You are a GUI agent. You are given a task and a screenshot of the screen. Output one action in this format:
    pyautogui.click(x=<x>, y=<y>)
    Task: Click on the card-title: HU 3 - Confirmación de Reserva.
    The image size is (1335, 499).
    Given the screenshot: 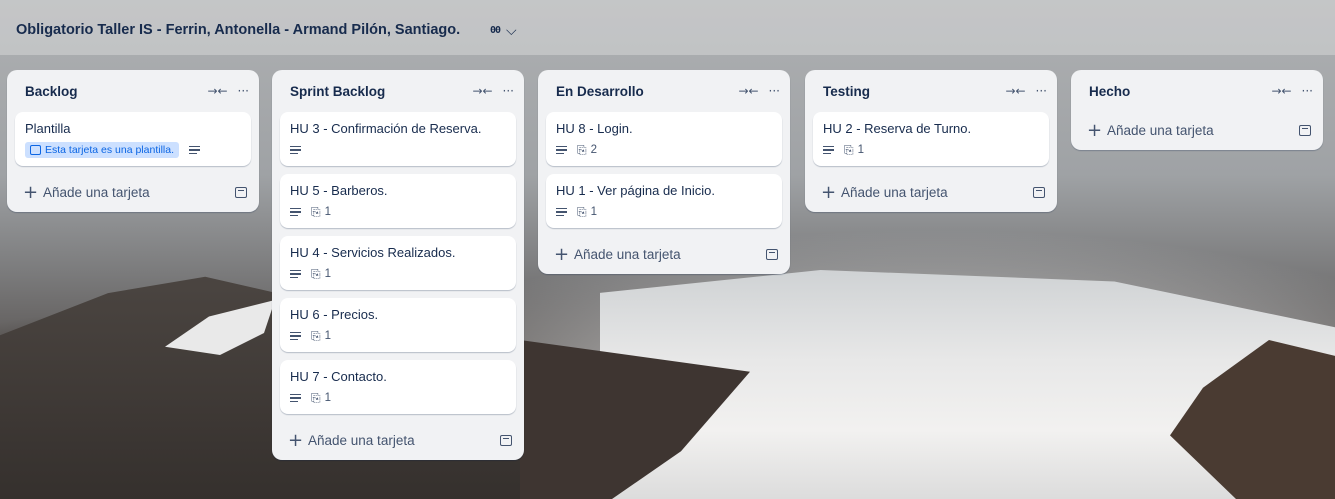 What is the action you would take?
    pyautogui.click(x=386, y=128)
    